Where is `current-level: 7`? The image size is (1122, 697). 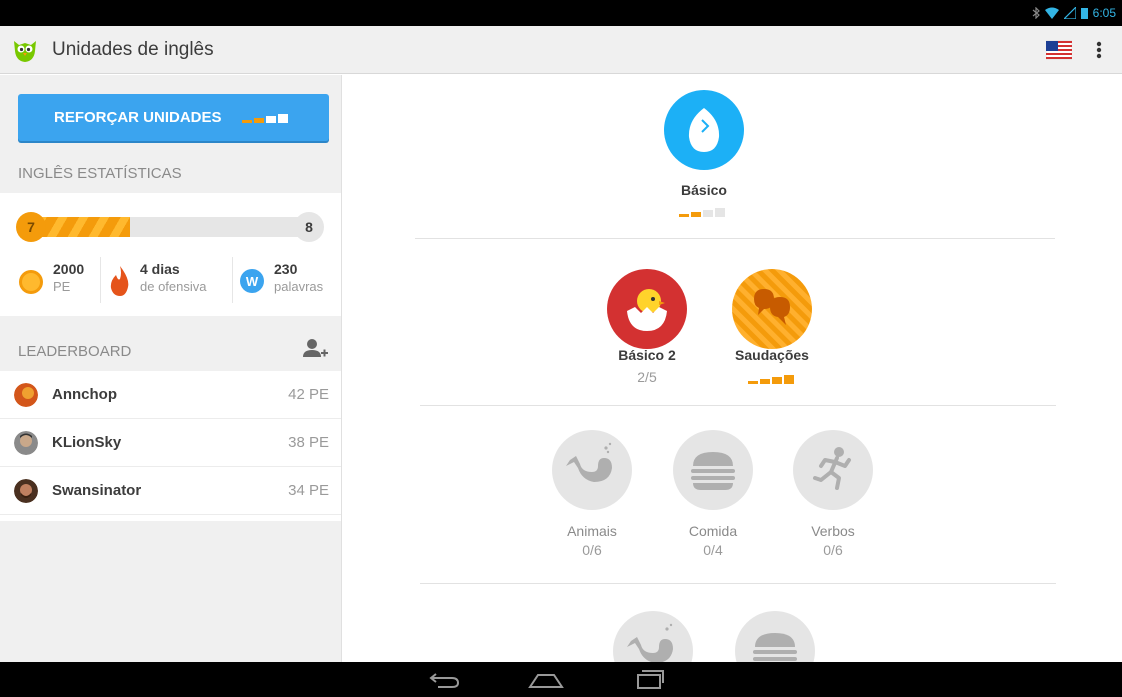 current-level: 7 is located at coordinates (31, 227).